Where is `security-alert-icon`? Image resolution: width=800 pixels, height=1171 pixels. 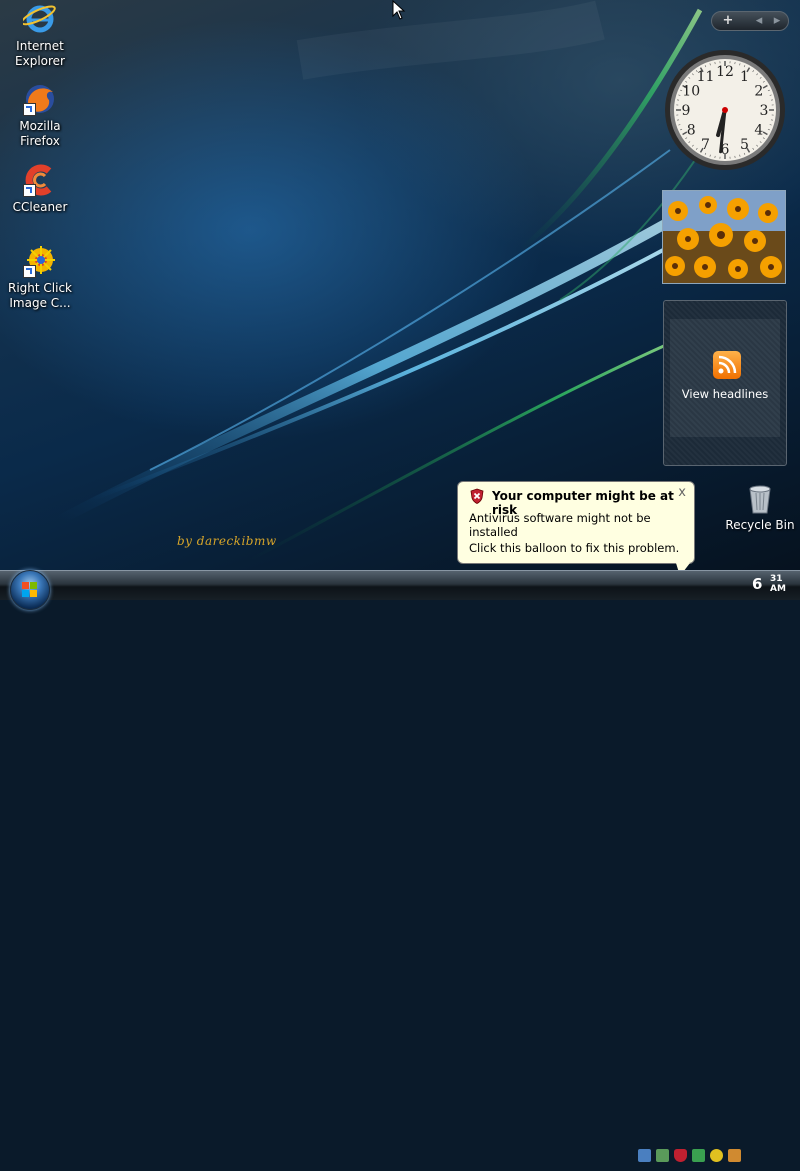
security-alert-icon is located at coordinates (680, 1155).